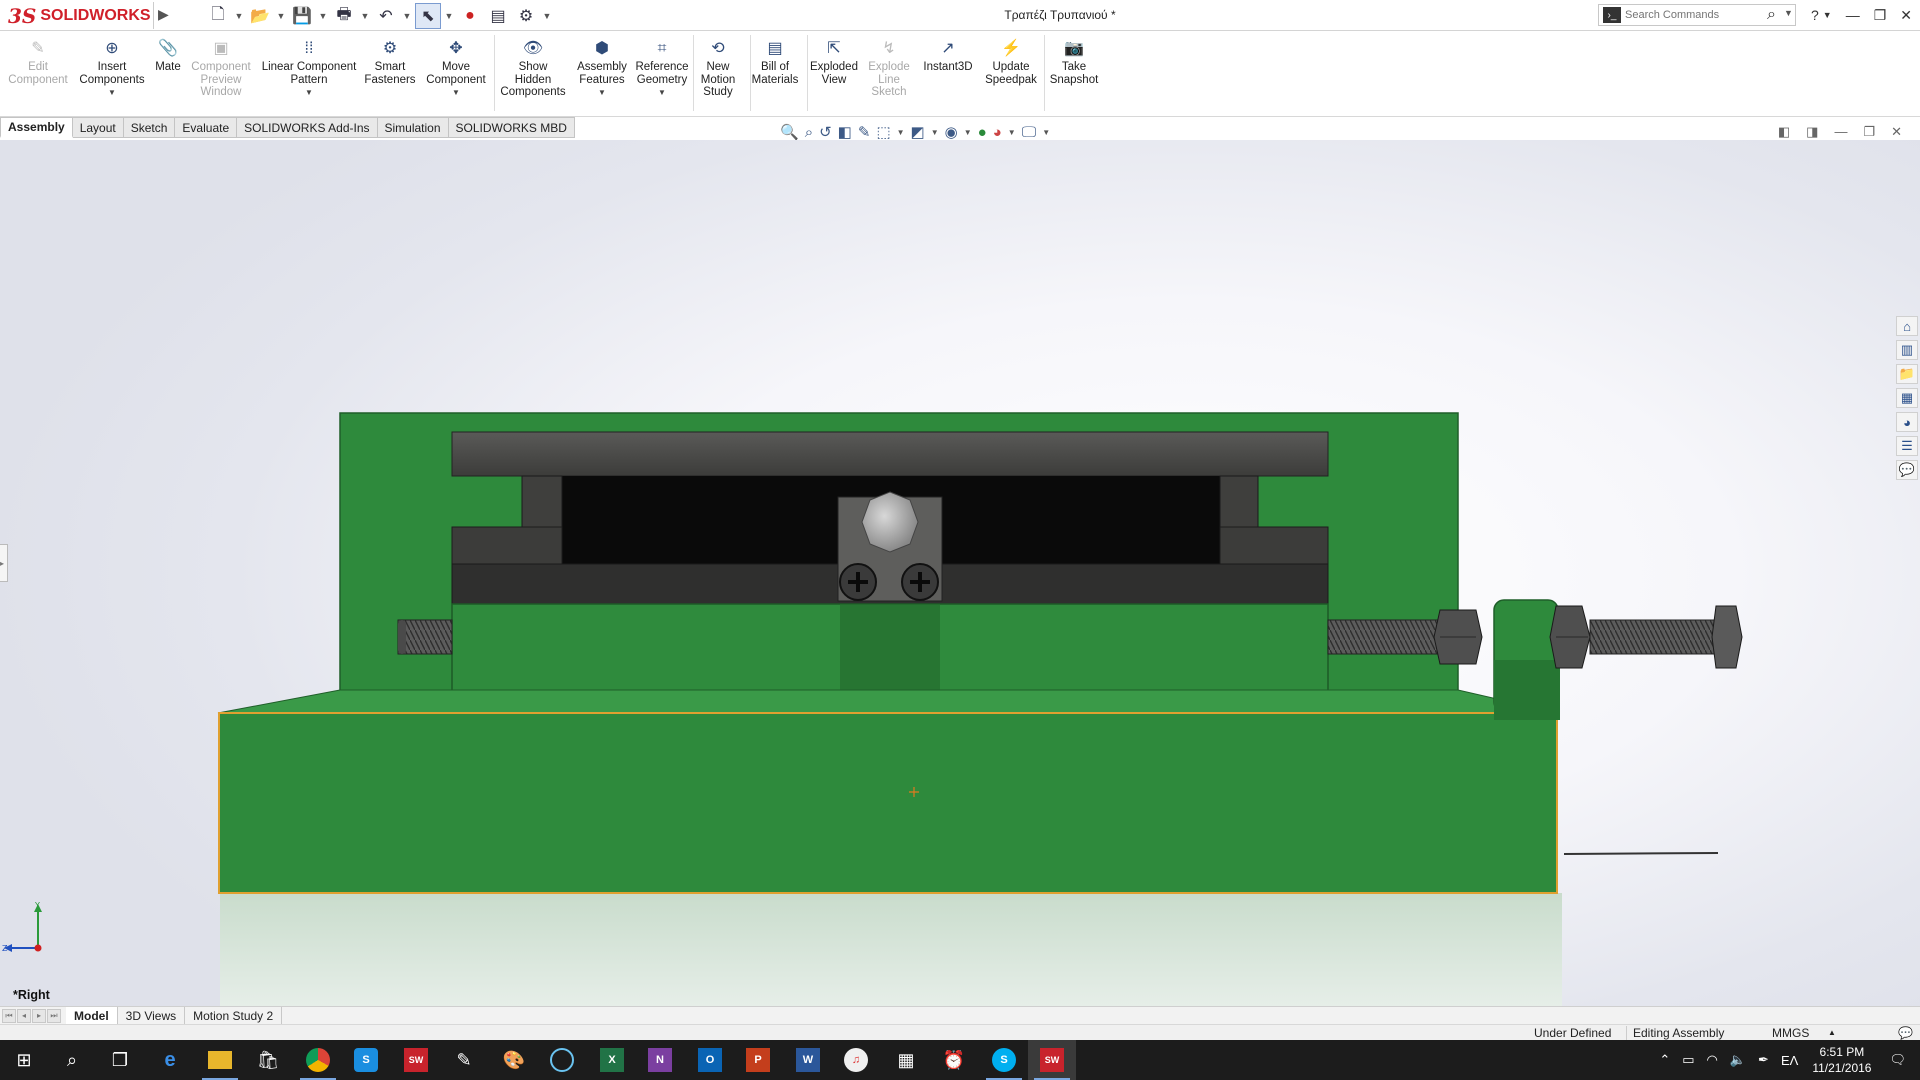 The height and width of the screenshot is (1080, 1920). What do you see at coordinates (1712, 1060) in the screenshot?
I see `wifi-icon: ◠` at bounding box center [1712, 1060].